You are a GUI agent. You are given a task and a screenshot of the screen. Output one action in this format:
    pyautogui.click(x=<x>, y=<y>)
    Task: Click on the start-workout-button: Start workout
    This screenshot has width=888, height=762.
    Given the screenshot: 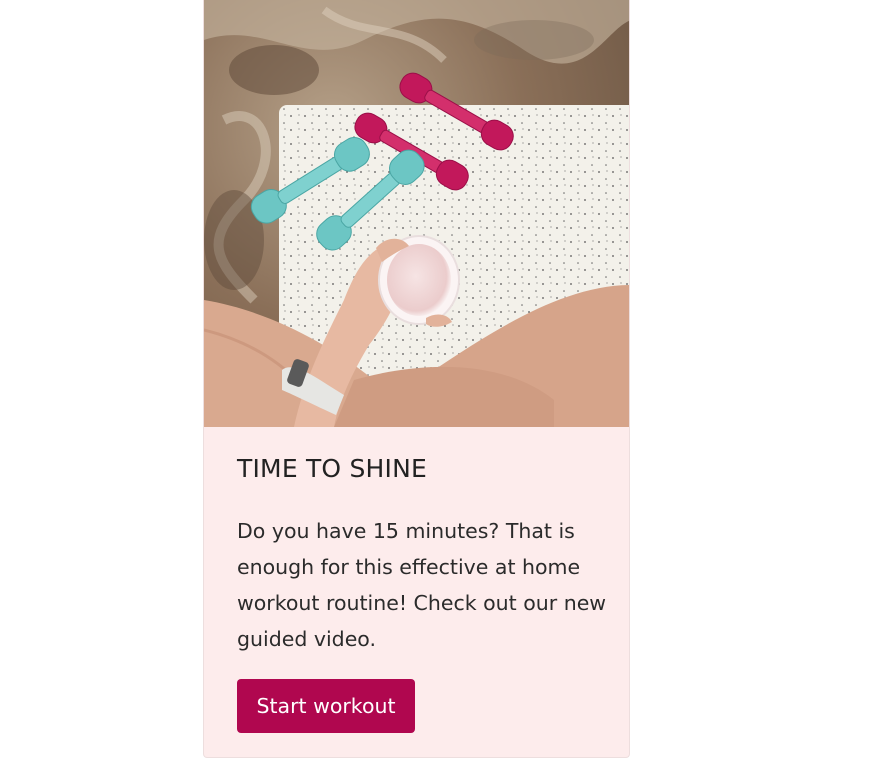 What is the action you would take?
    pyautogui.click(x=326, y=706)
    